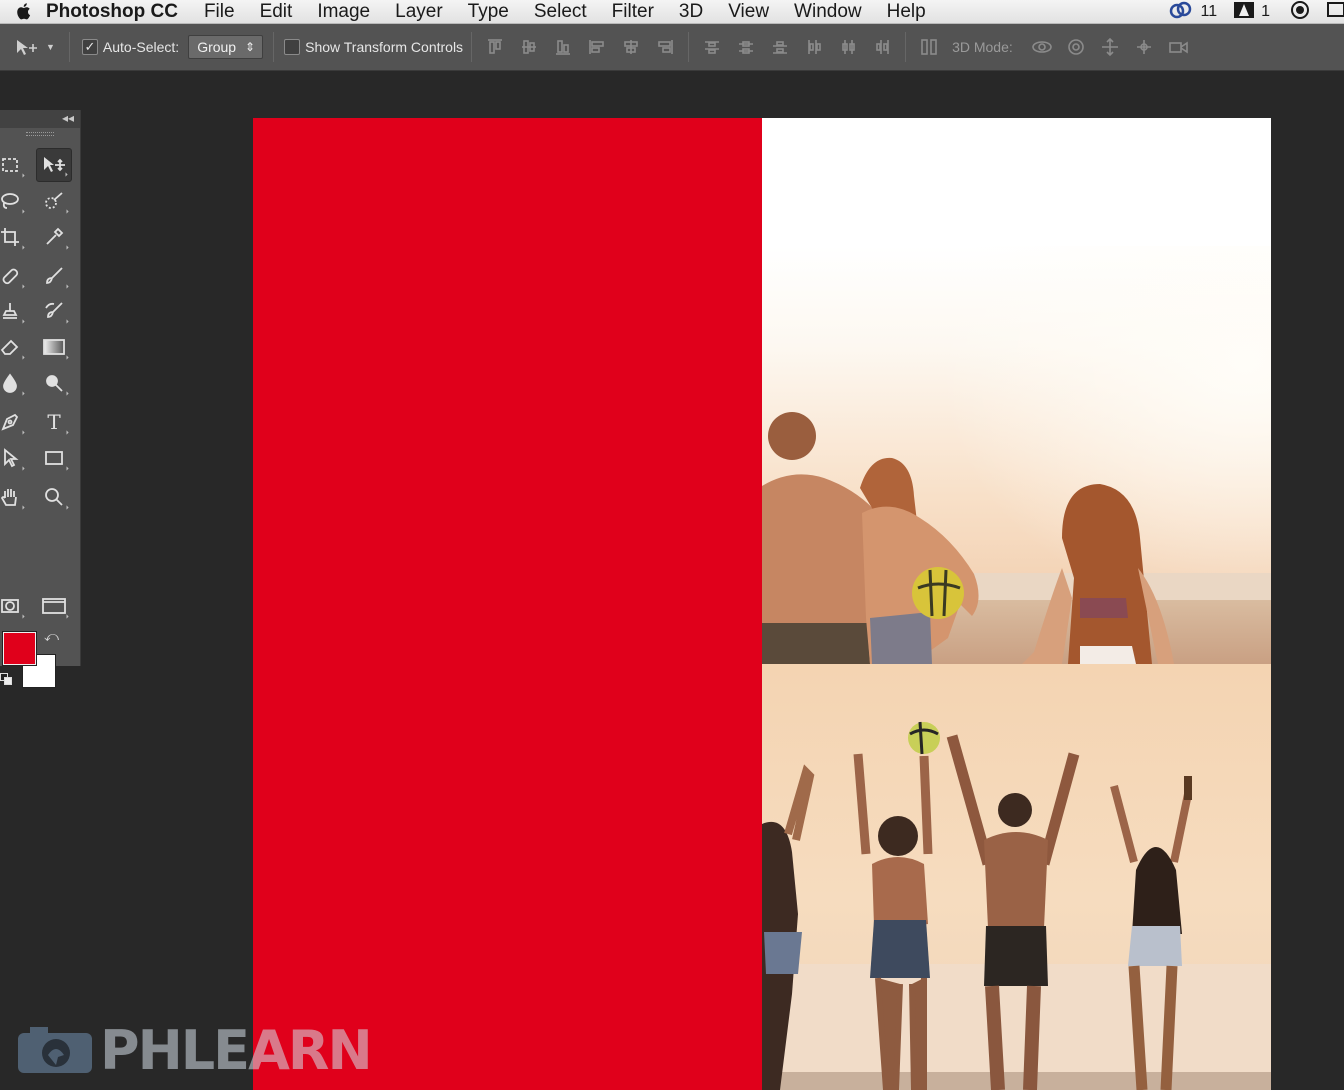 The height and width of the screenshot is (1090, 1344). I want to click on rect-marquee-tool, so click(14, 165).